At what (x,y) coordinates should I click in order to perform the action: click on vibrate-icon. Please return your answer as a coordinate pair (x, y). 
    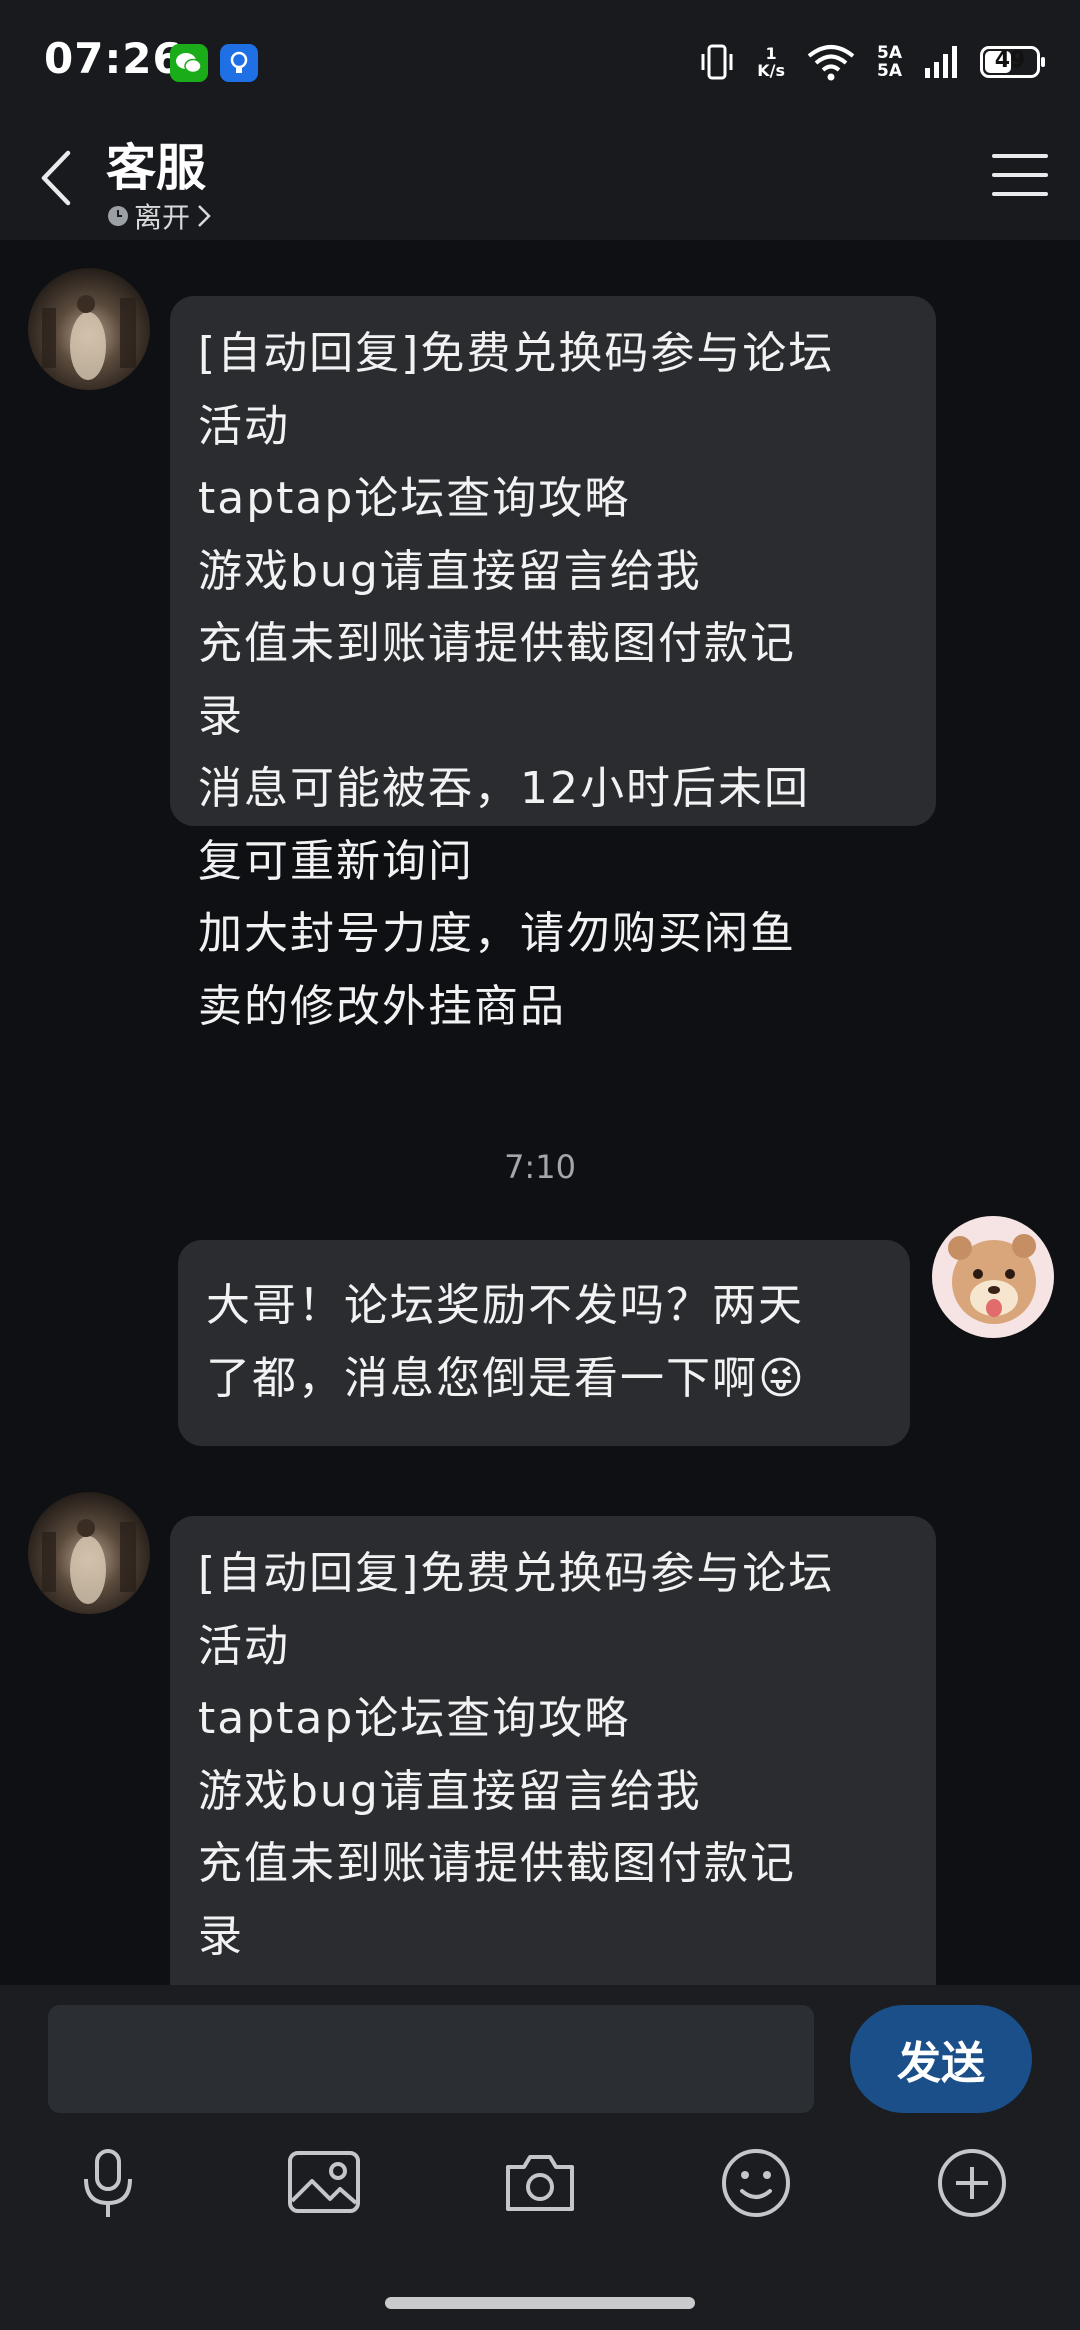
    Looking at the image, I should click on (717, 62).